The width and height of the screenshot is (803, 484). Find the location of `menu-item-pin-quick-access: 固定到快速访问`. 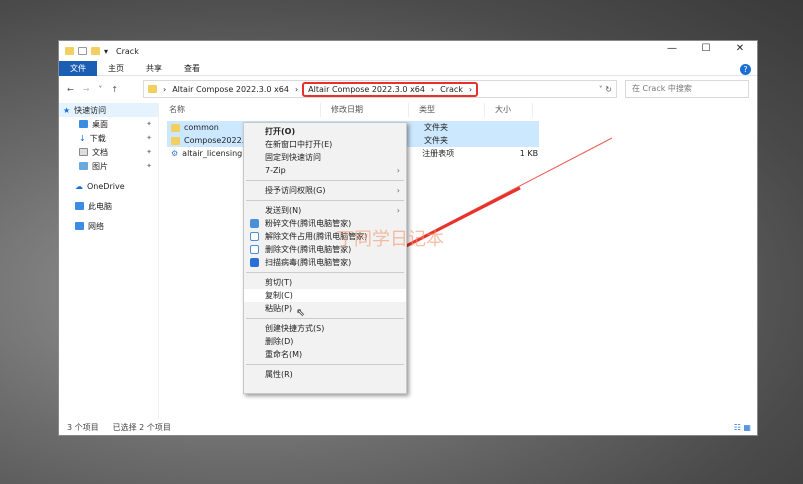

menu-item-pin-quick-access: 固定到快速访问 is located at coordinates (325, 157).